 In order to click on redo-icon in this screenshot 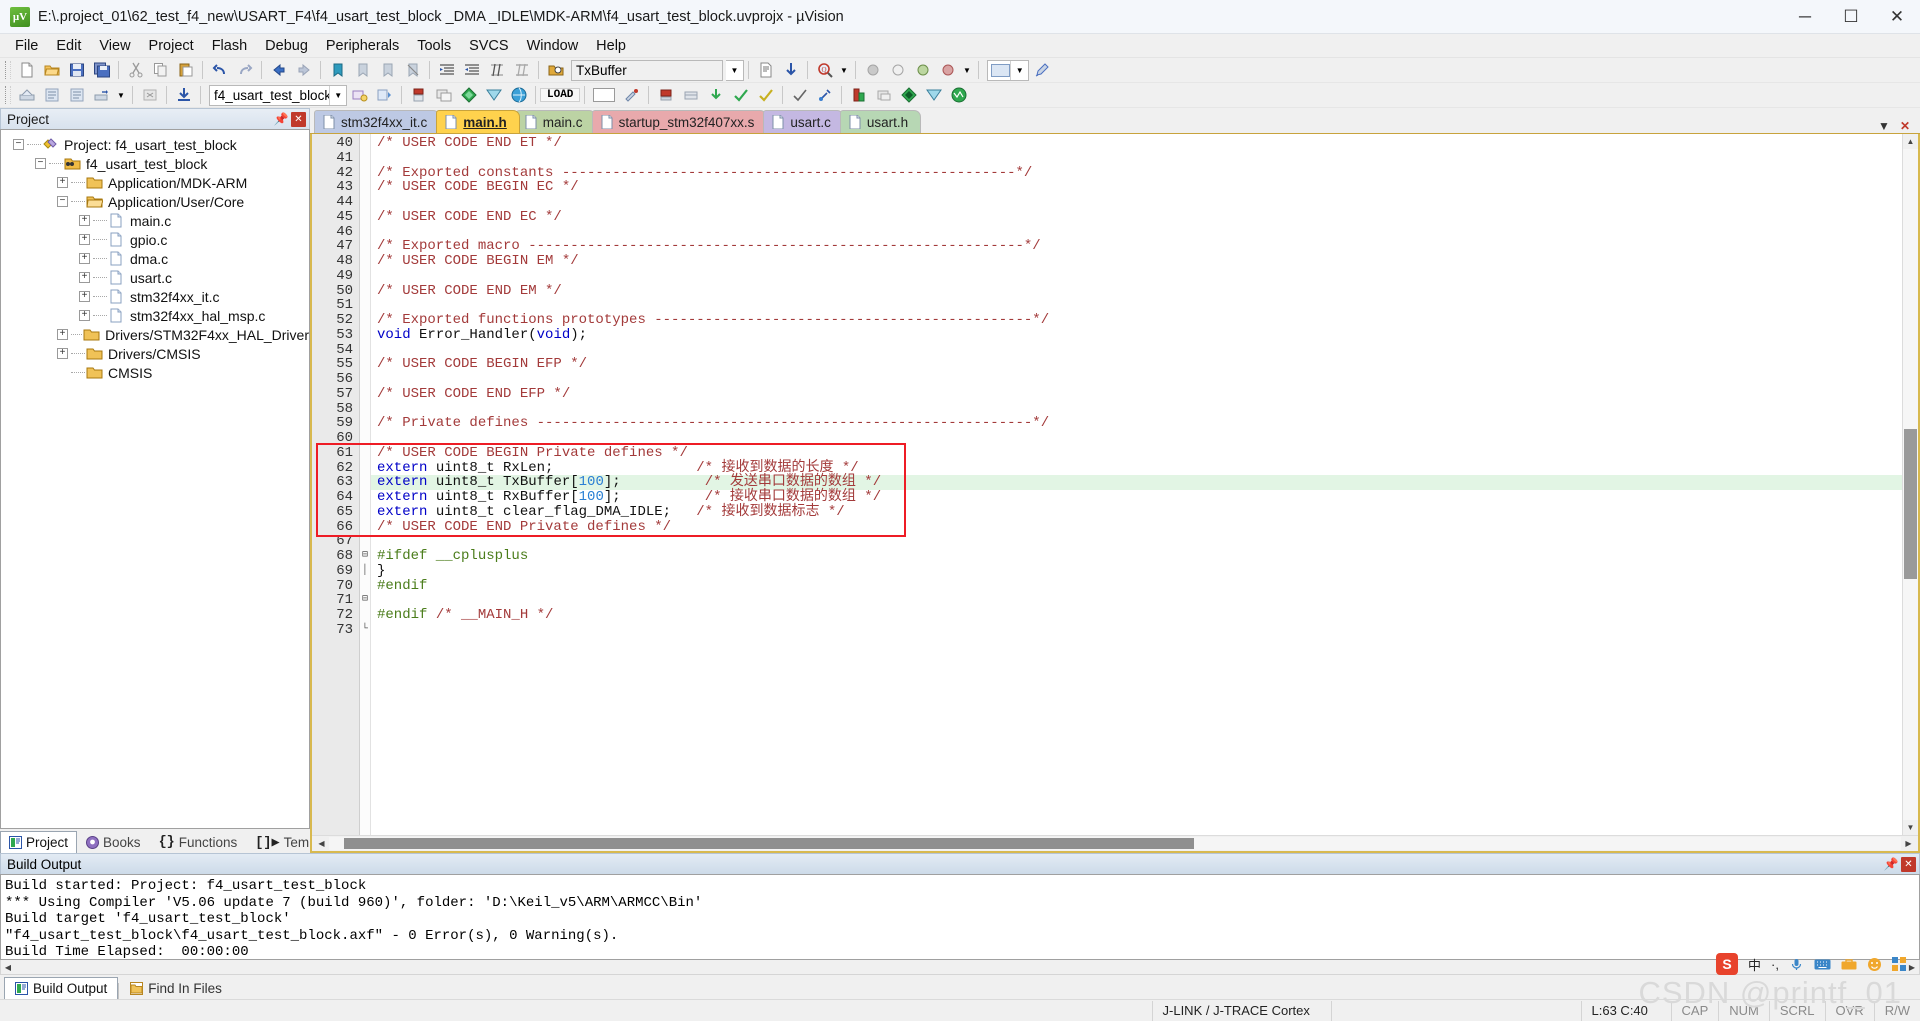, I will do `click(244, 70)`.